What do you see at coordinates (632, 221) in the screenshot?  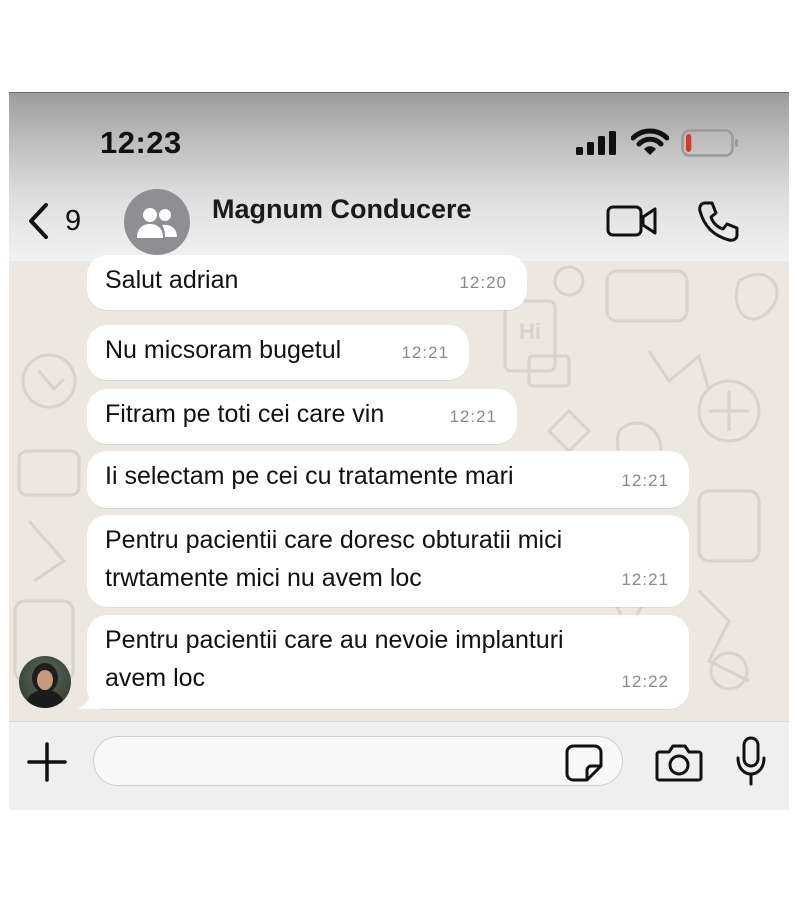 I see `video-call-icon` at bounding box center [632, 221].